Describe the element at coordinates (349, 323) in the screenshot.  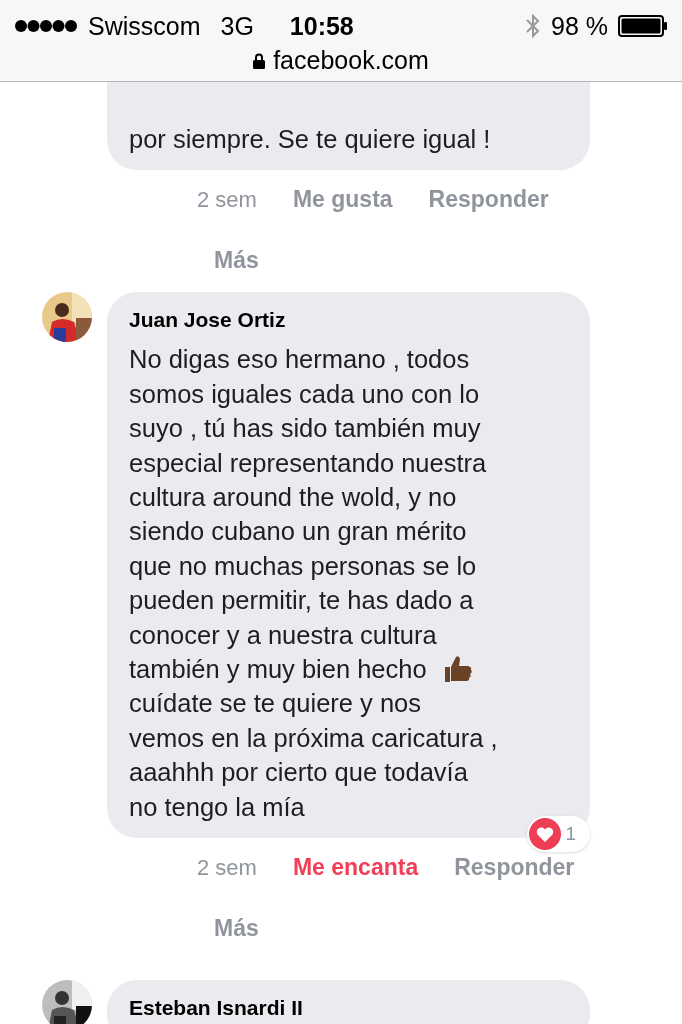
I see `comment-author: Juan Jose Ortiz` at that location.